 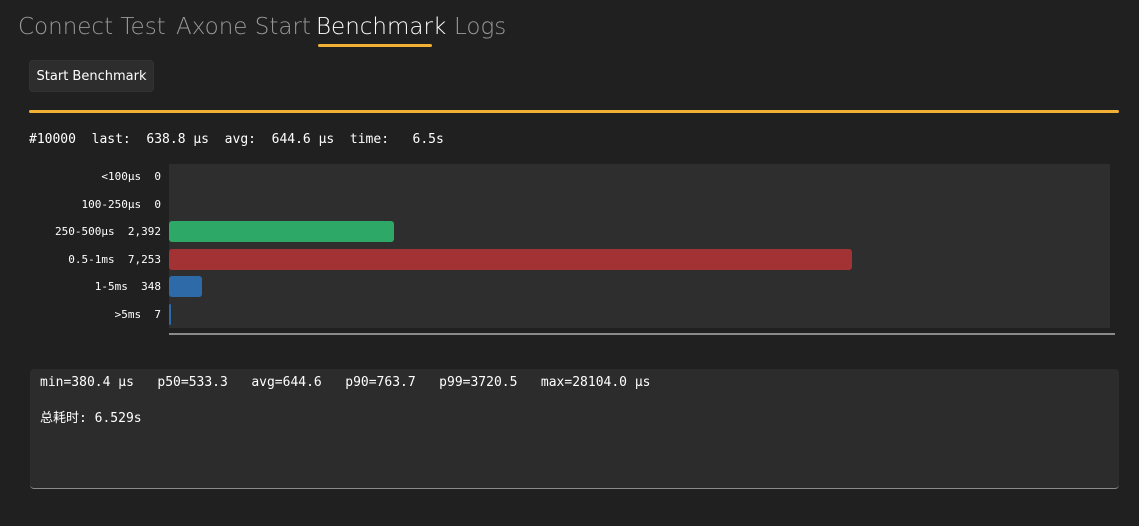 I want to click on chart-axis-line, so click(x=642, y=334).